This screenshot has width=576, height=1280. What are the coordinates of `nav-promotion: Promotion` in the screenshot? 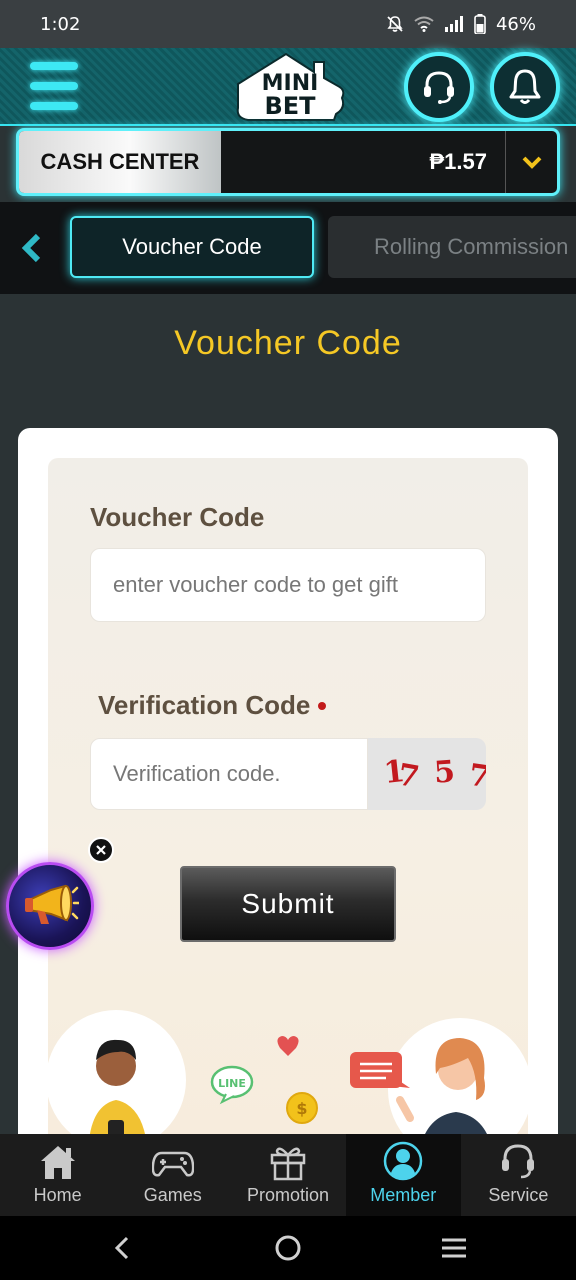 It's located at (287, 1175).